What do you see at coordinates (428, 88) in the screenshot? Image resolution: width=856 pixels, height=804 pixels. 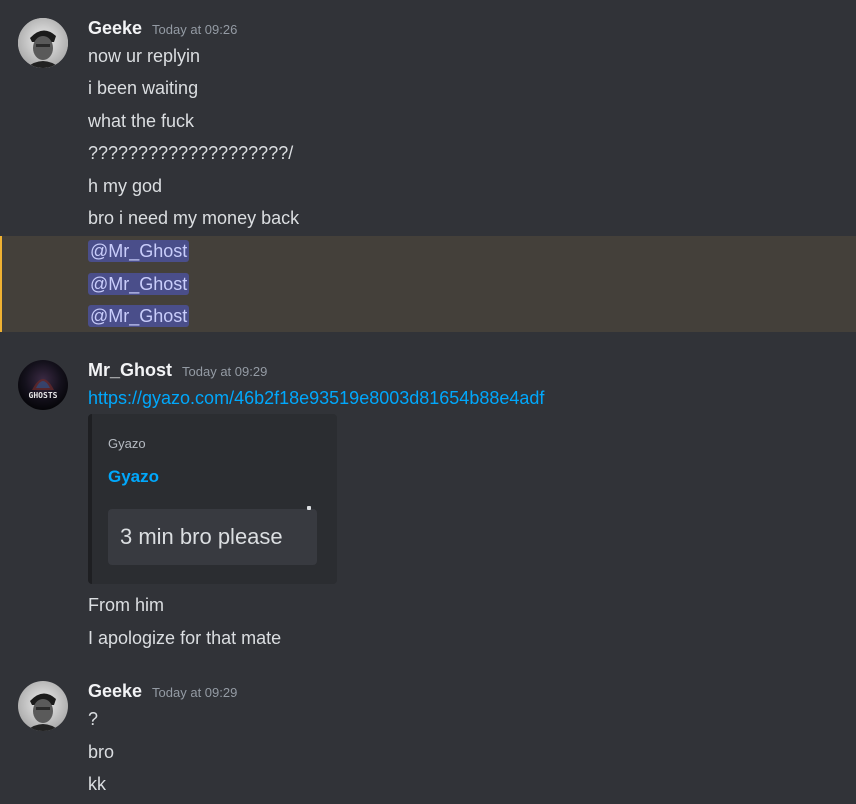 I see `message-line: i been waiting` at bounding box center [428, 88].